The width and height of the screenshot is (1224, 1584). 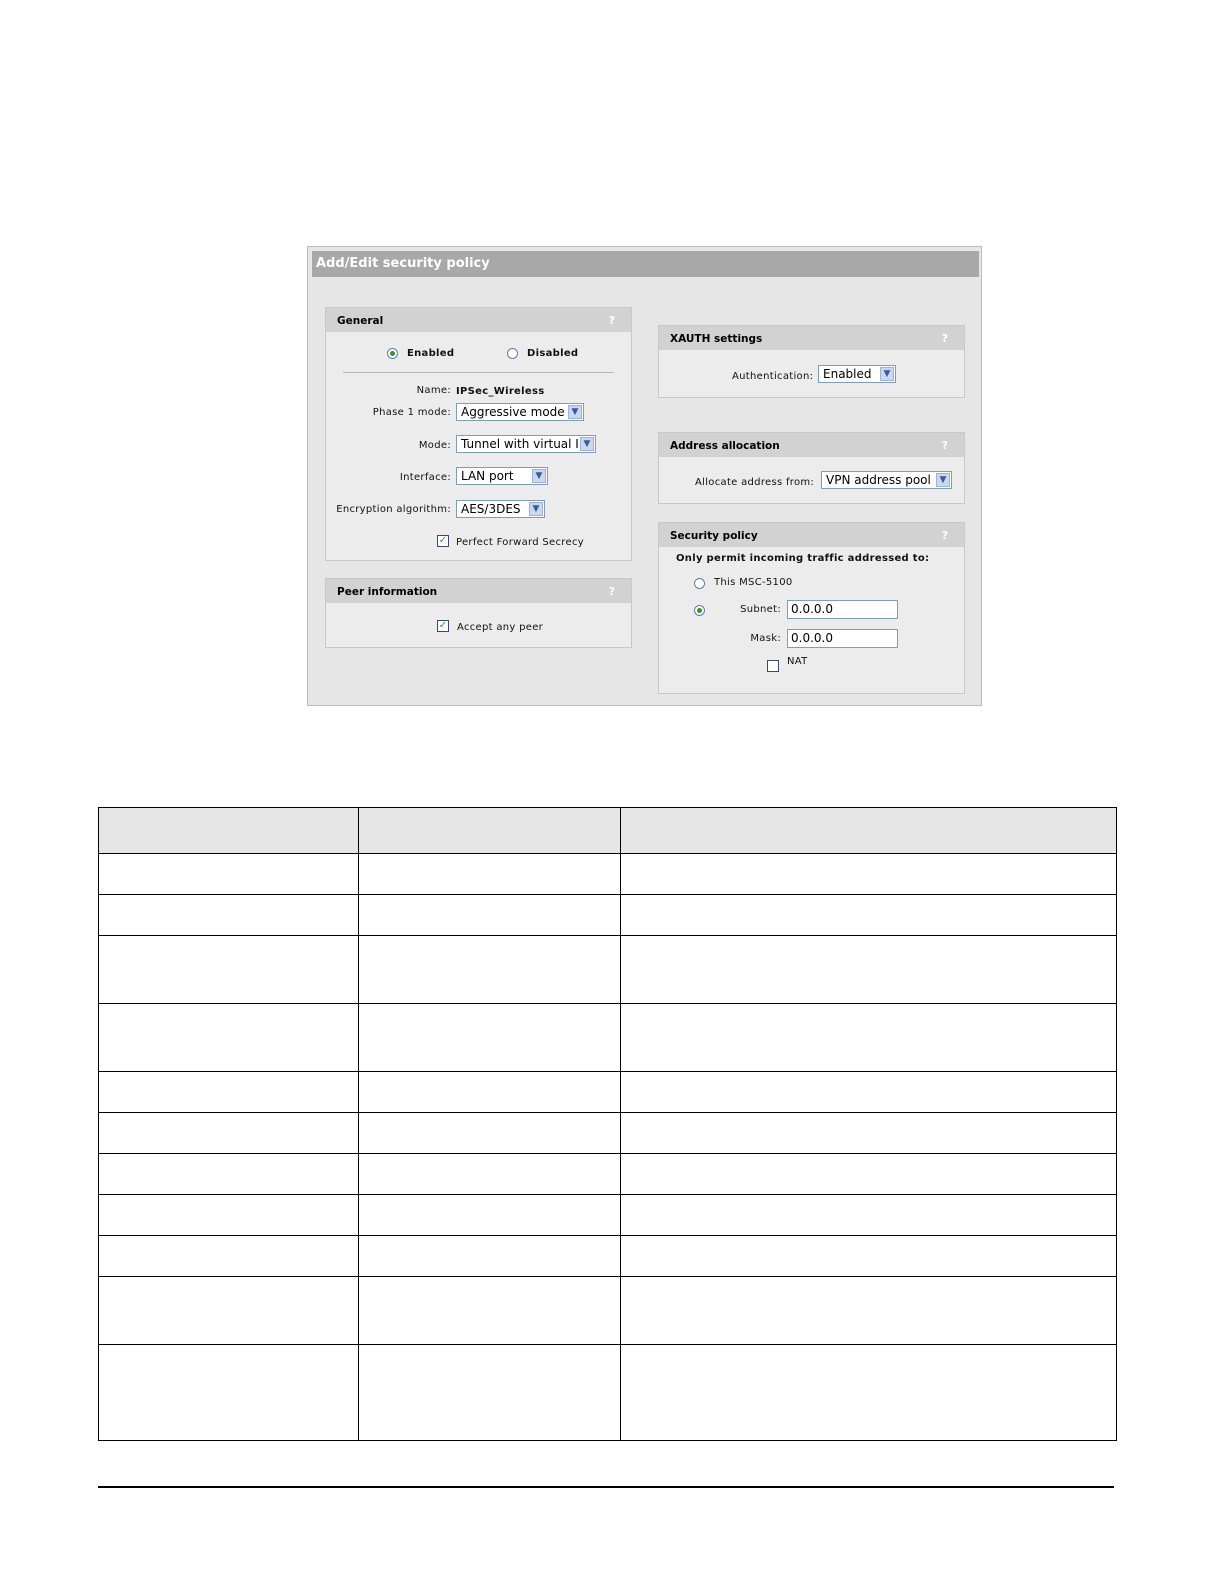 I want to click on mode-label: Mode:, so click(x=434, y=445).